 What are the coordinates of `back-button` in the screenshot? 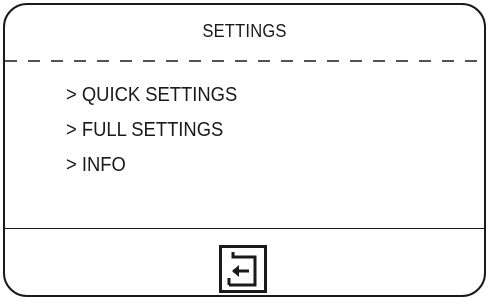 It's located at (243, 269).